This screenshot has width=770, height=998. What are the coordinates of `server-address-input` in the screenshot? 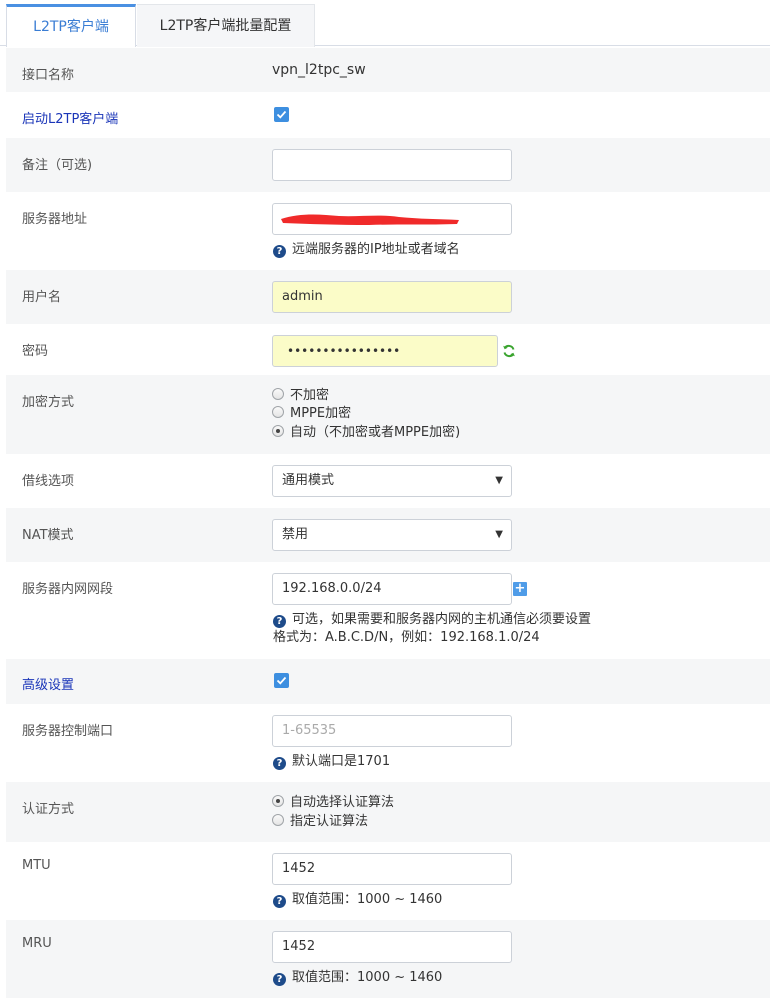 It's located at (392, 219).